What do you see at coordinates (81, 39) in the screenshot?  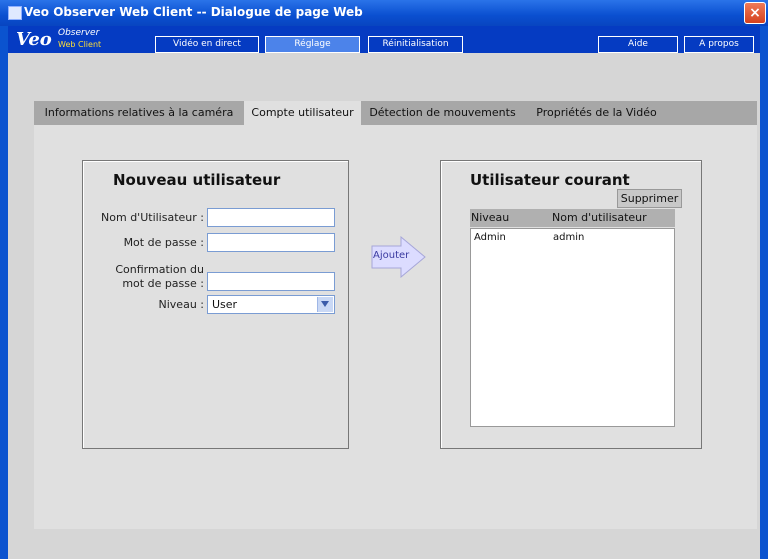 I see `veo-logo: Veo Observer Web Client` at bounding box center [81, 39].